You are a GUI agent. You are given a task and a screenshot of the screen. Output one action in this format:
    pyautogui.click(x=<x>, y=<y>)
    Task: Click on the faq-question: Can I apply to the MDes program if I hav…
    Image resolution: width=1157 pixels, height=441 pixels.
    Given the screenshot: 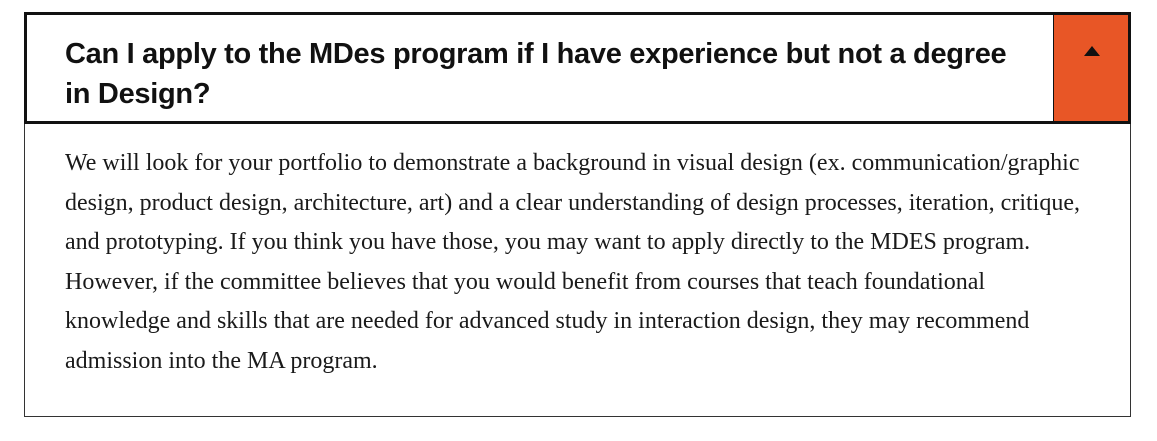 What is the action you would take?
    pyautogui.click(x=536, y=74)
    